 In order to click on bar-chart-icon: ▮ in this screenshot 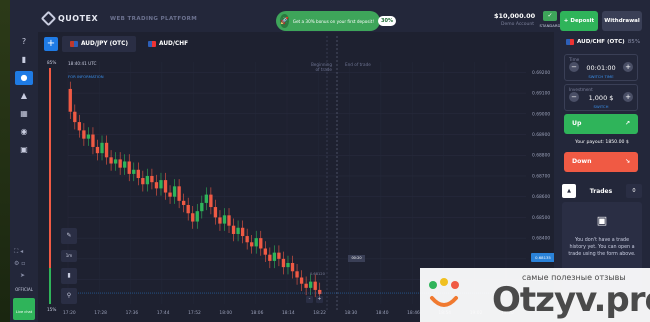, I will do `click(24, 60)`.